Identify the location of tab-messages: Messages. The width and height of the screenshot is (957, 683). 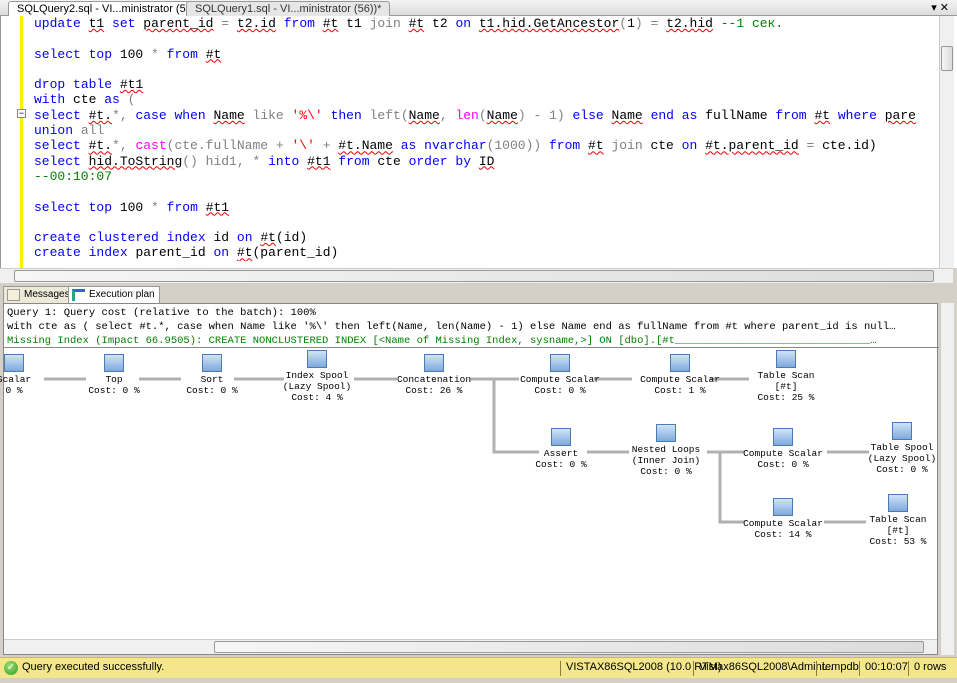
(39, 294).